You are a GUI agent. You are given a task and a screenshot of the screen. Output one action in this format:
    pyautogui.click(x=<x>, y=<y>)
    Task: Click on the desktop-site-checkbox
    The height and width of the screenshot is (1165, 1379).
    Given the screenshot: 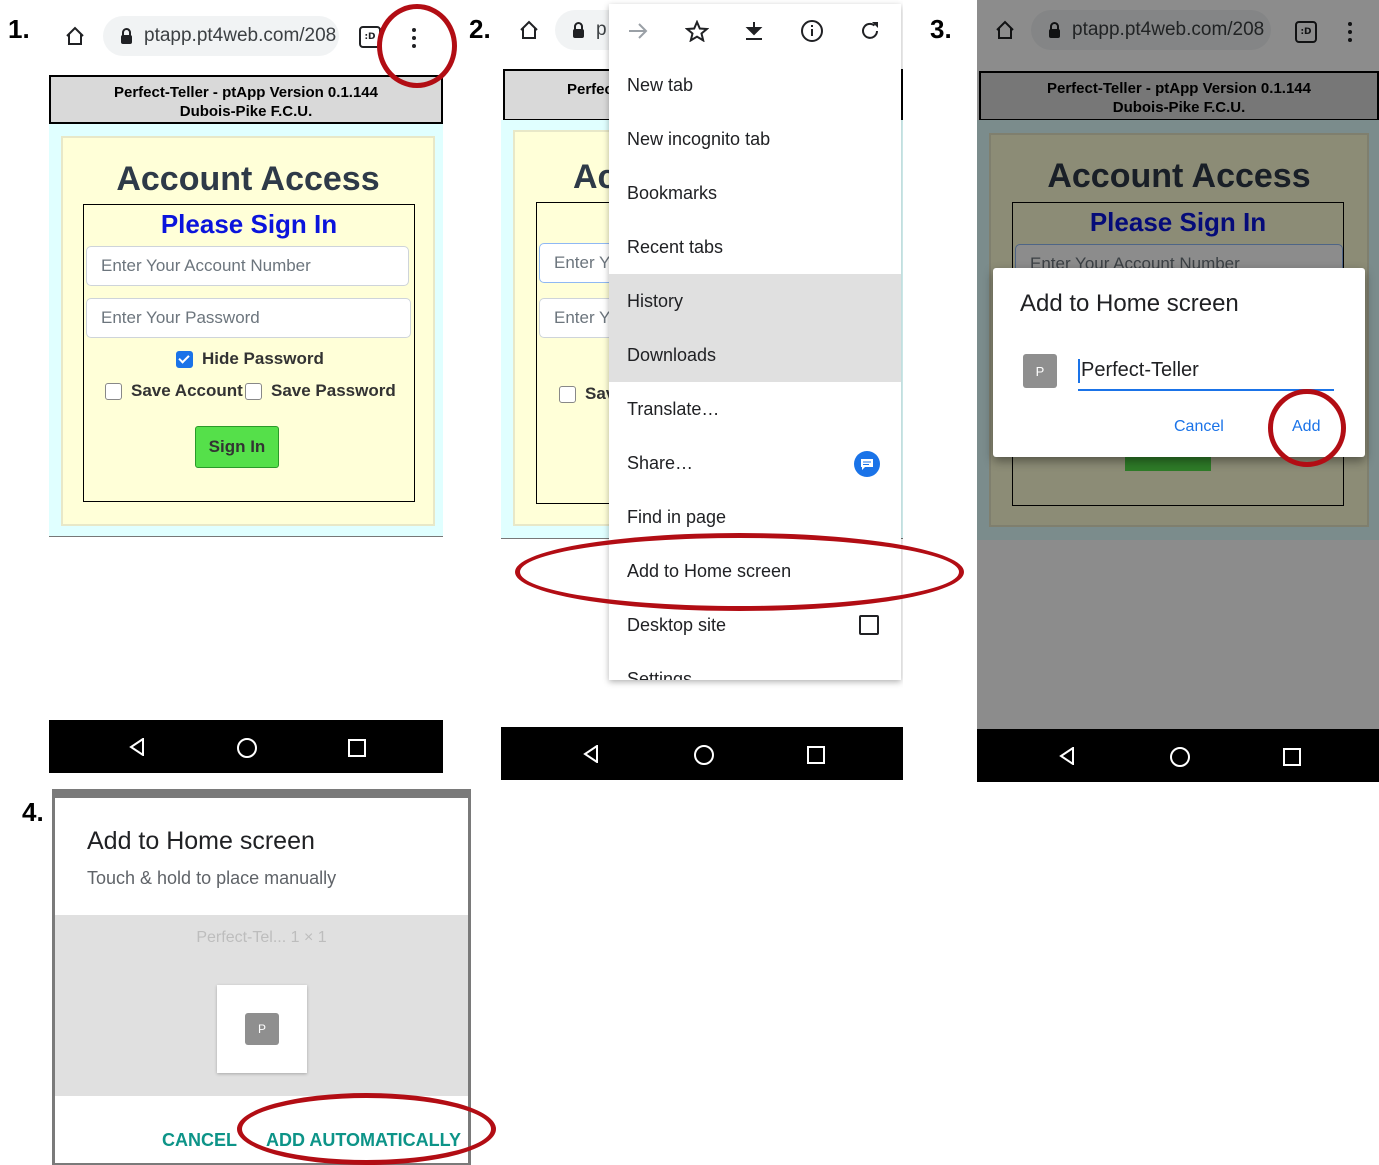 What is the action you would take?
    pyautogui.click(x=869, y=625)
    